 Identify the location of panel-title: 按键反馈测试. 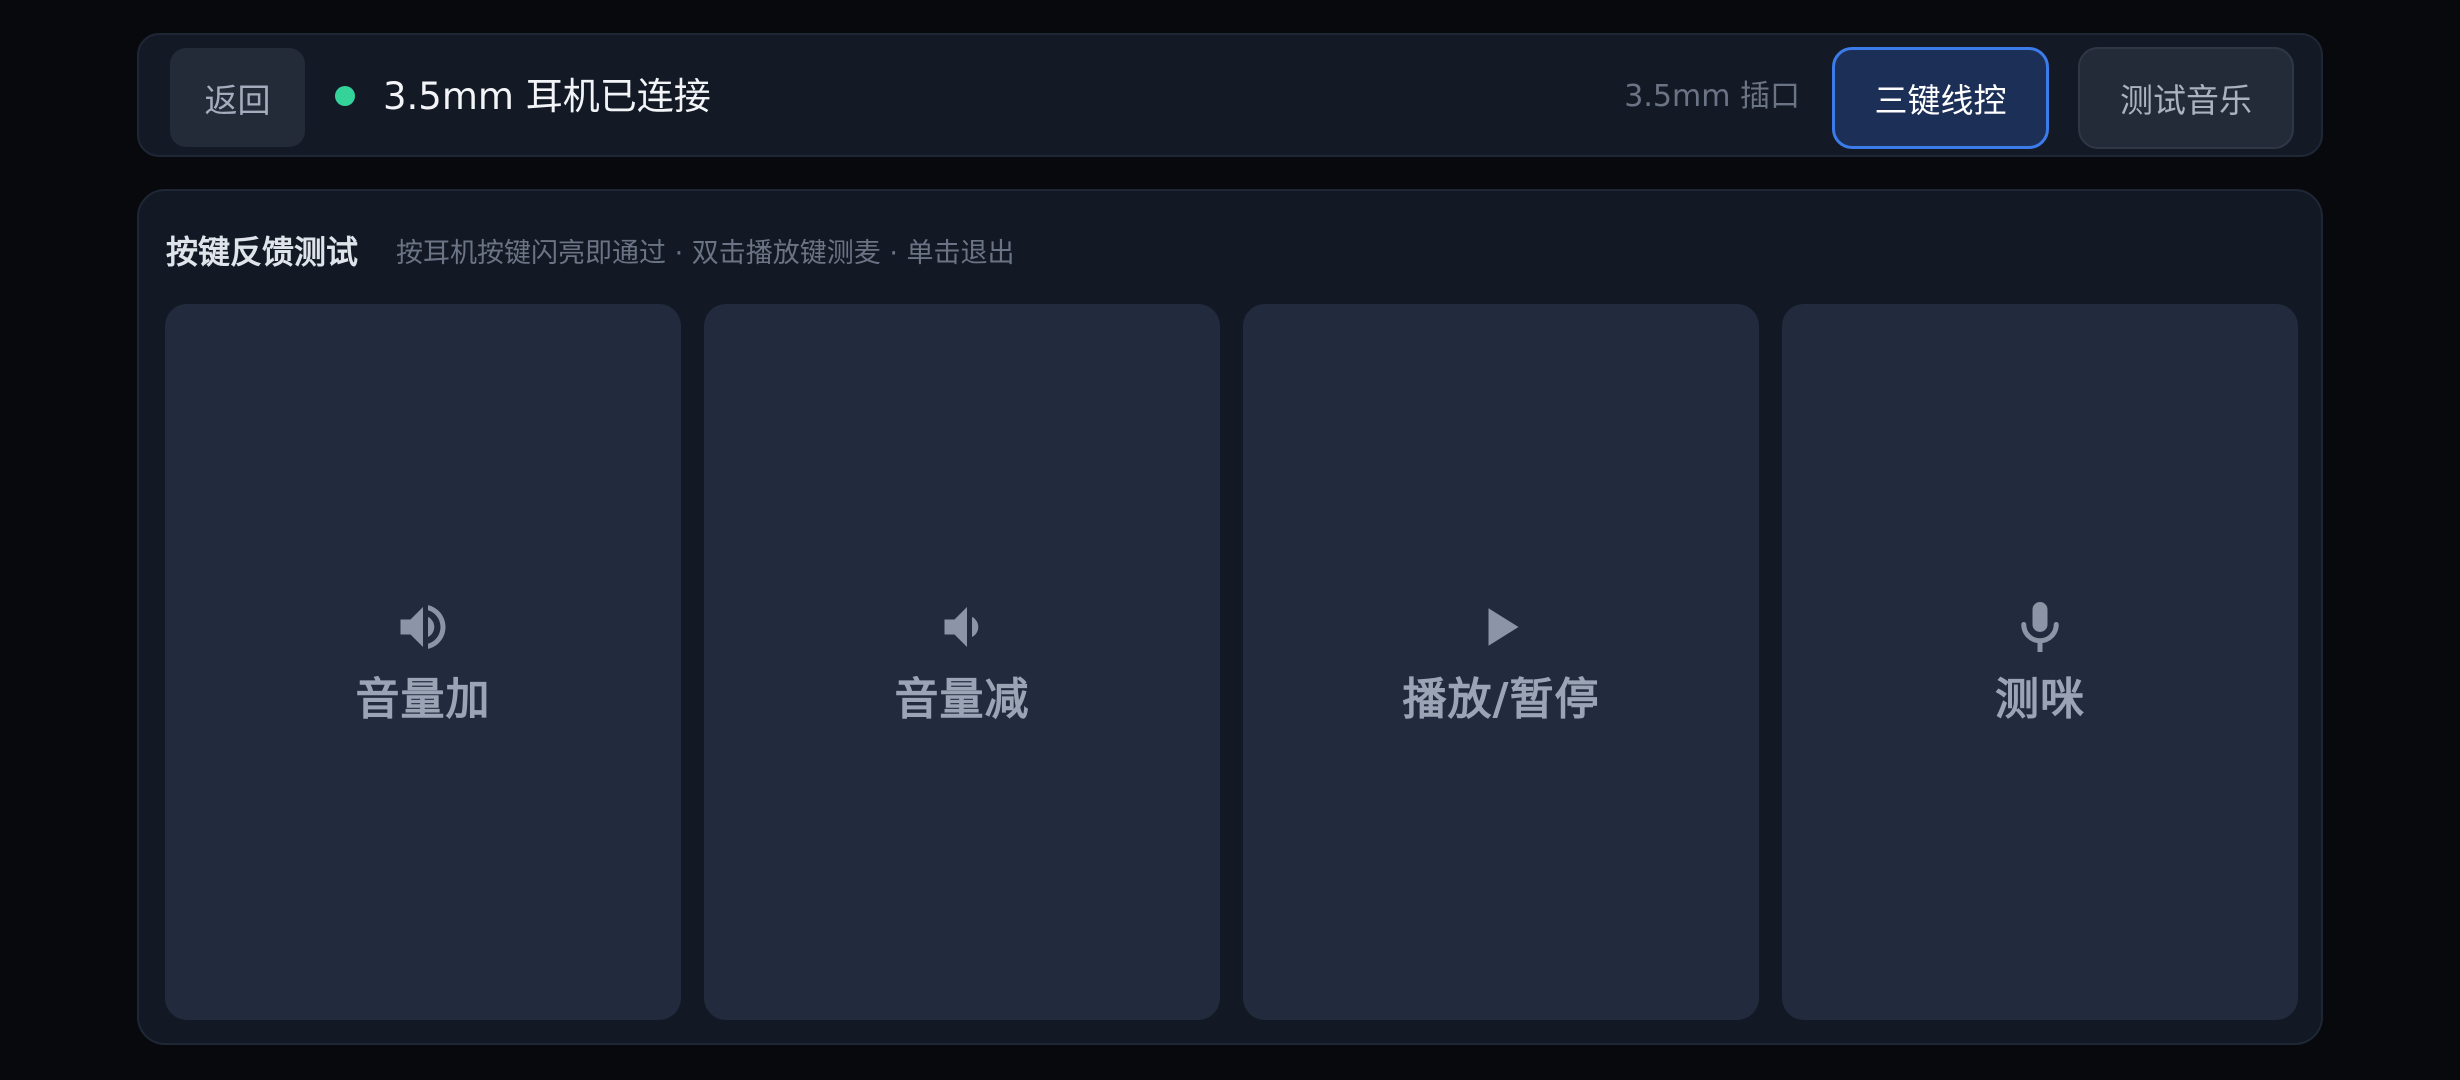
(262, 252).